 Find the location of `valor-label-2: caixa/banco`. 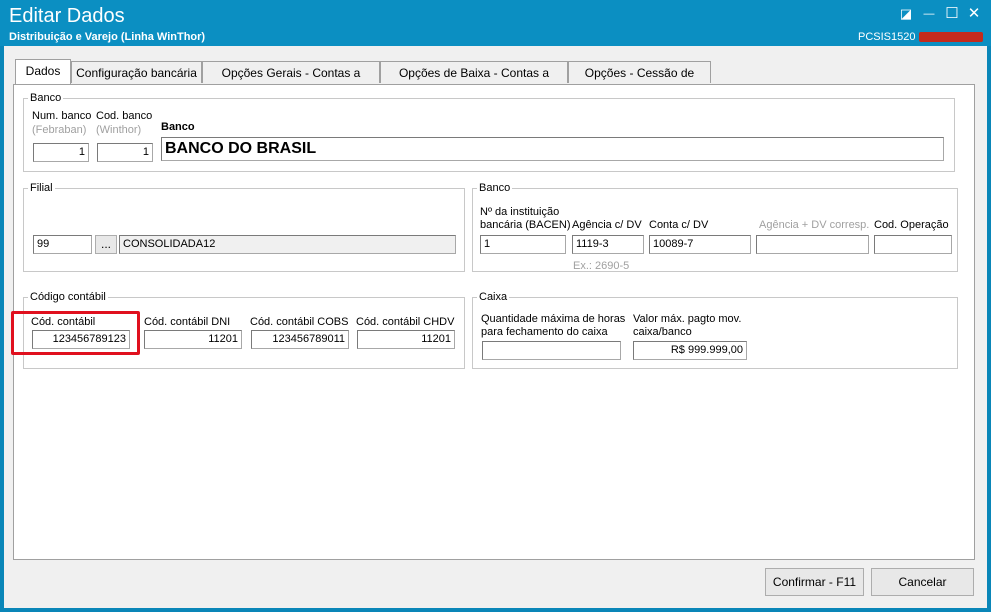

valor-label-2: caixa/banco is located at coordinates (662, 332).